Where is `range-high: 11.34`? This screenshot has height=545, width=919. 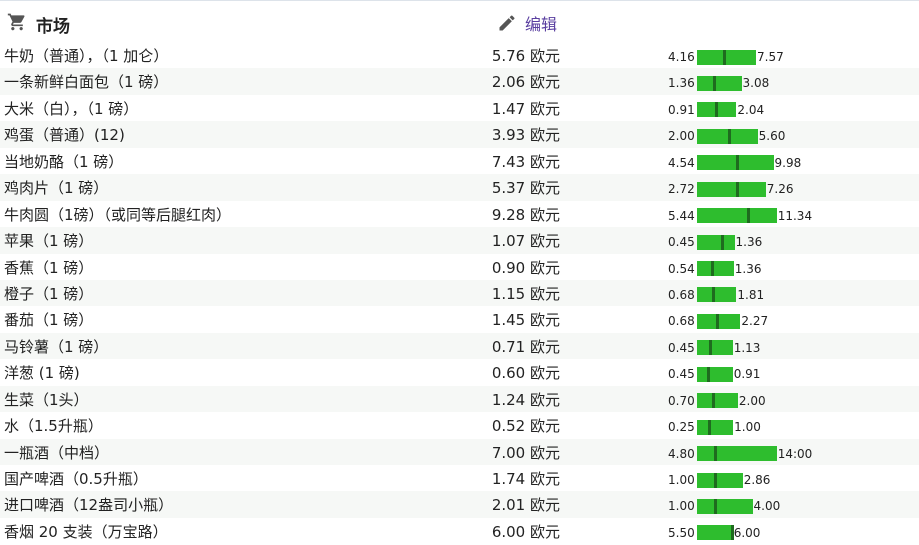 range-high: 11.34 is located at coordinates (795, 215).